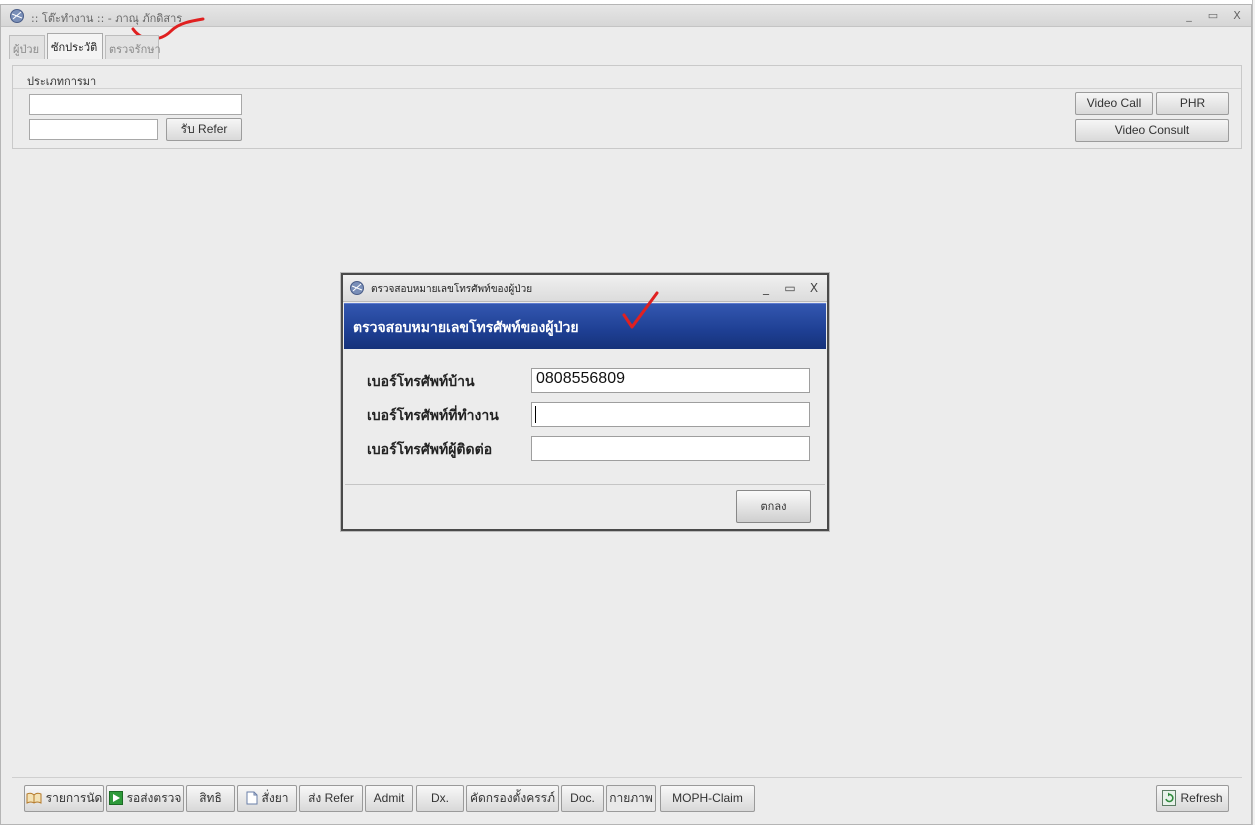 The image size is (1255, 825). Describe the element at coordinates (275, 798) in the screenshot. I see `order-drug-label: สั่งยา` at that location.